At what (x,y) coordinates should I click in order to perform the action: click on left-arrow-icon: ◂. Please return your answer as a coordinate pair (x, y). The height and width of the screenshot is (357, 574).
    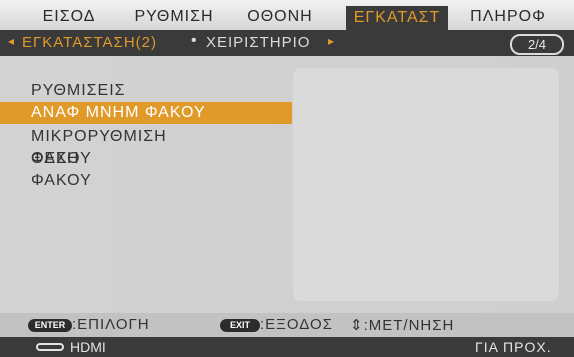
    Looking at the image, I should click on (11, 41).